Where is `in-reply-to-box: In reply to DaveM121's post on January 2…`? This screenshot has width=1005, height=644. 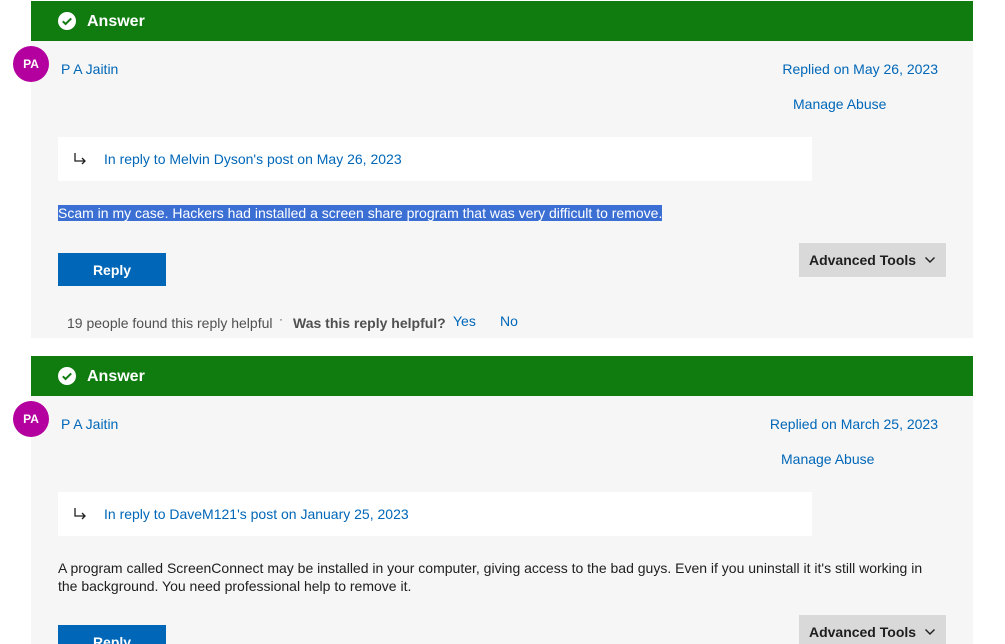 in-reply-to-box: In reply to DaveM121's post on January 2… is located at coordinates (435, 514).